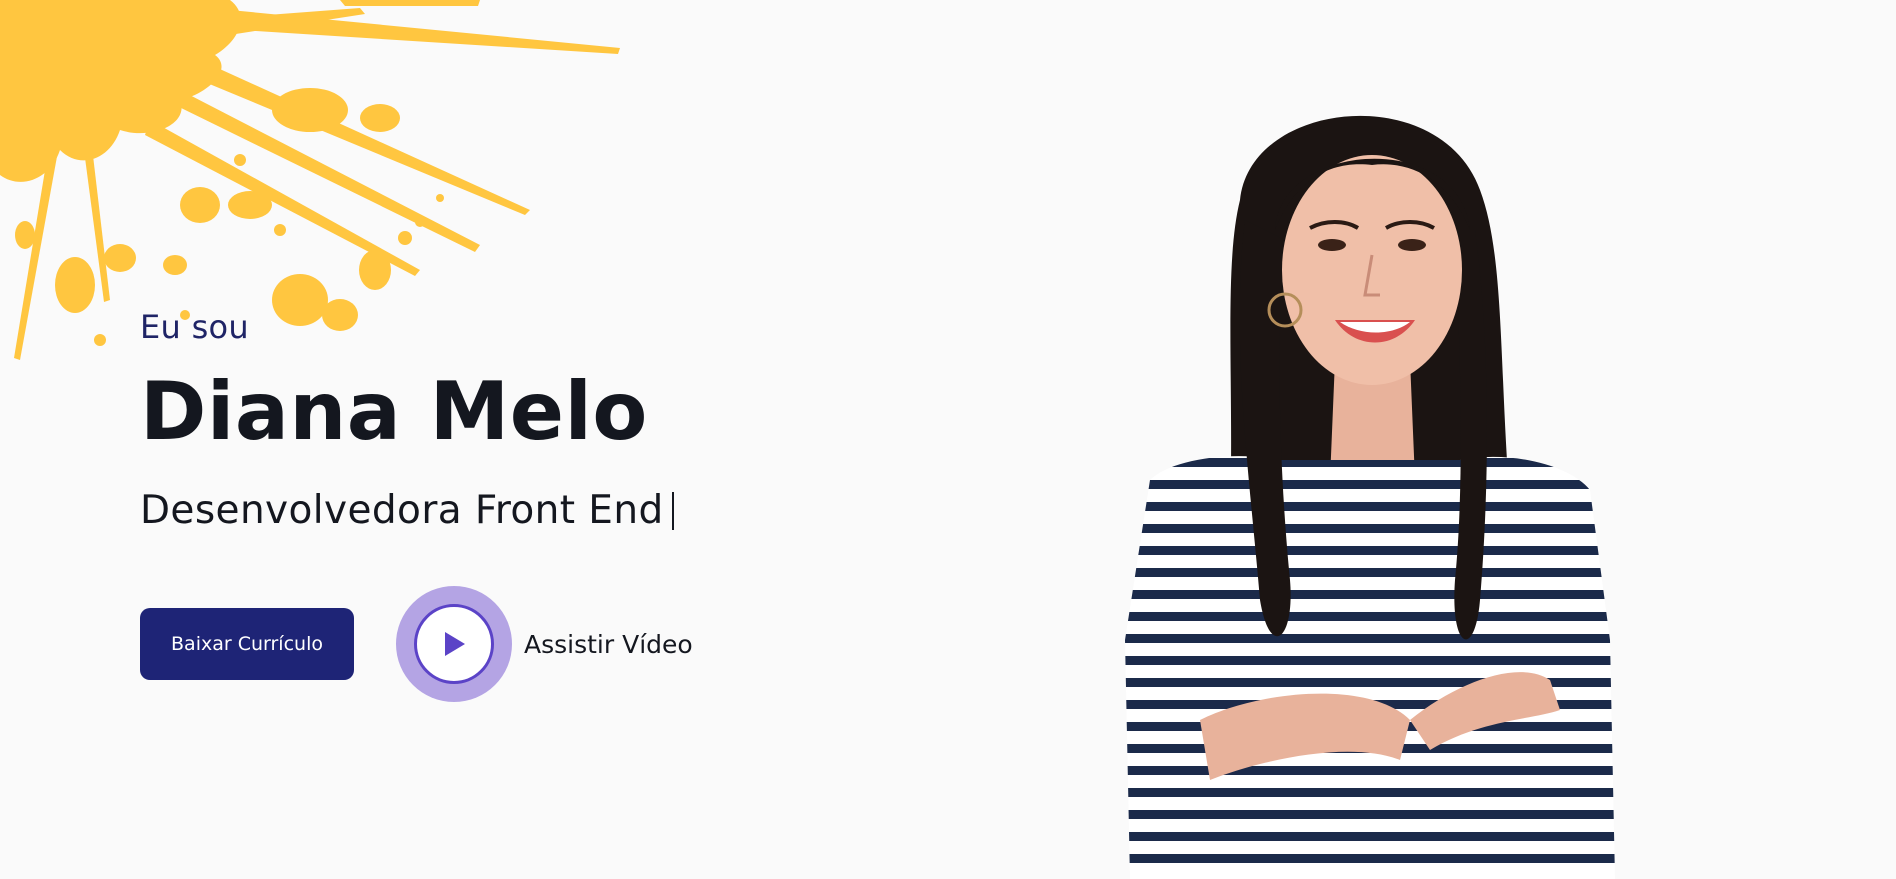 This screenshot has height=879, width=1896. I want to click on play-button, so click(454, 644).